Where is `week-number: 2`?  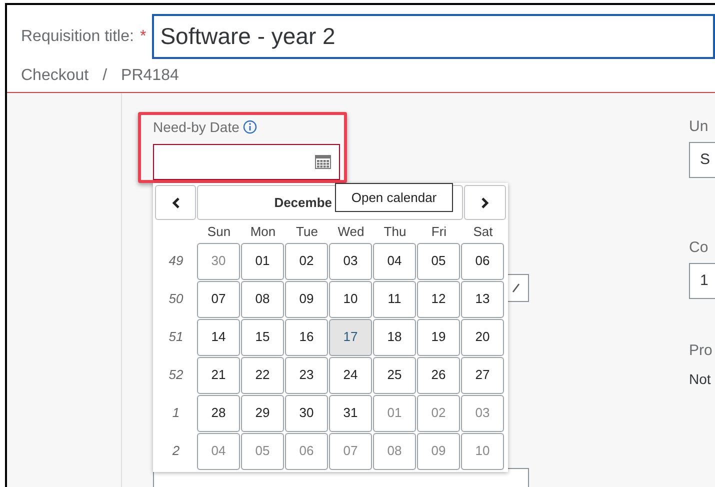
week-number: 2 is located at coordinates (176, 451).